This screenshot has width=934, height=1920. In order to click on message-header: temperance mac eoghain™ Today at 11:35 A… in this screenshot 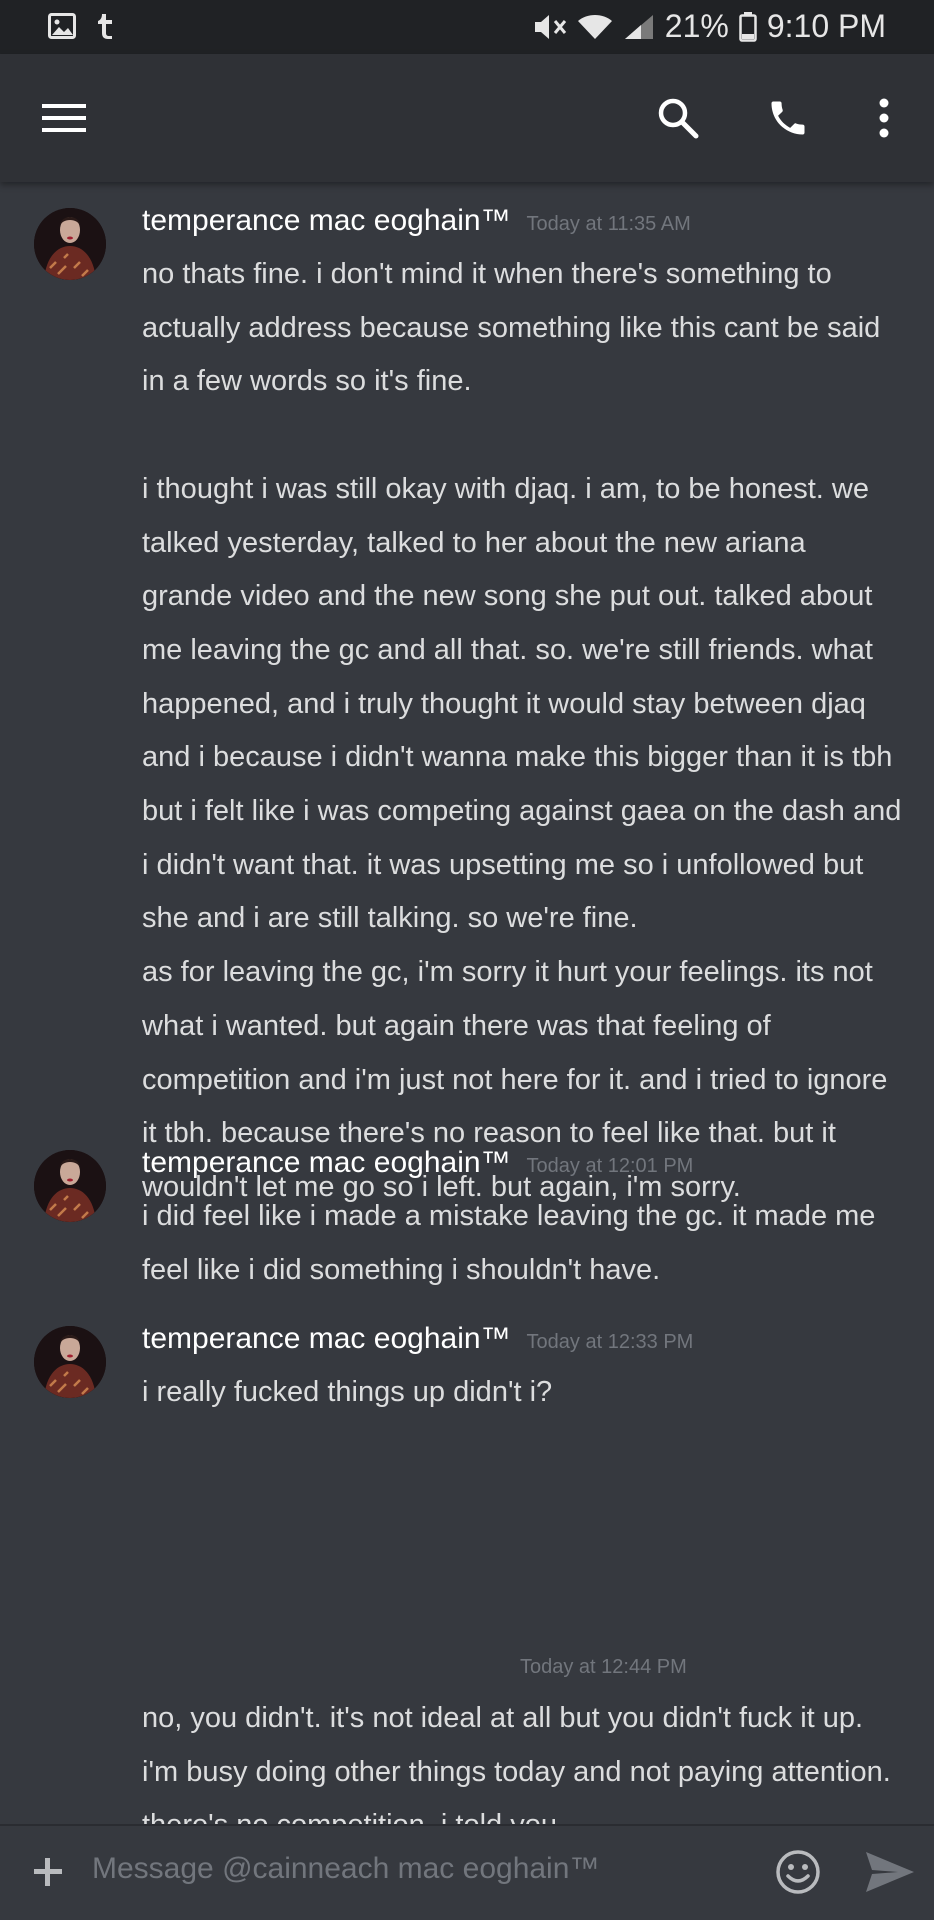, I will do `click(522, 226)`.